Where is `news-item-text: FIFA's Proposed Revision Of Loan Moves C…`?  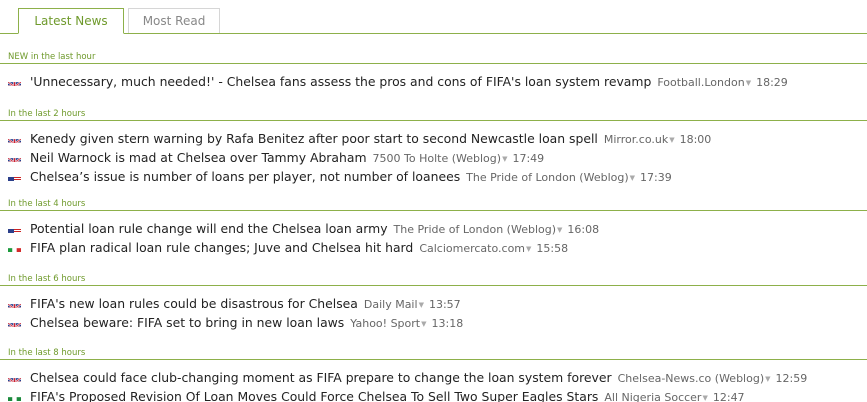
news-item-text: FIFA's Proposed Revision Of Loan Moves C… is located at coordinates (387, 394).